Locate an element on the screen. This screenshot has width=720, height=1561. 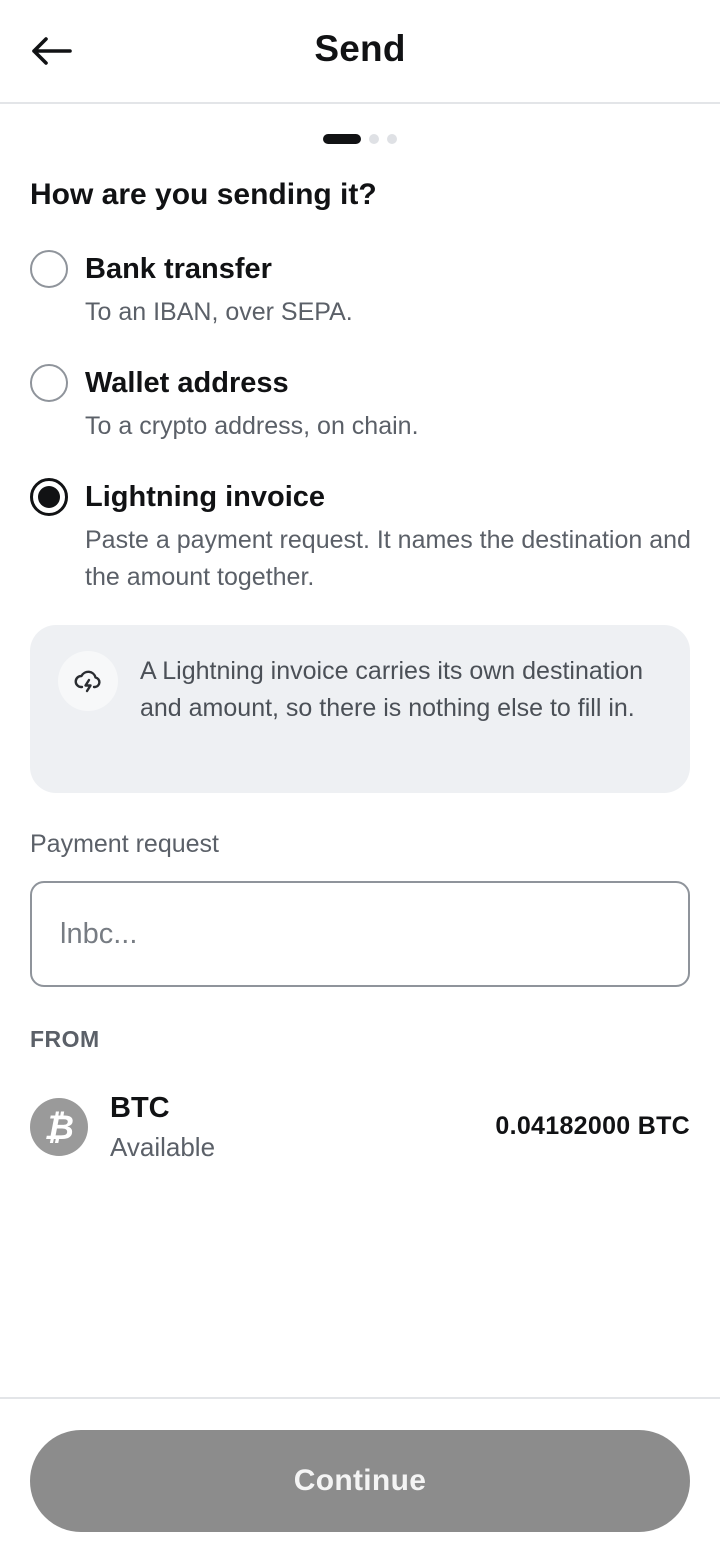
account-name: BTC is located at coordinates (140, 1108).